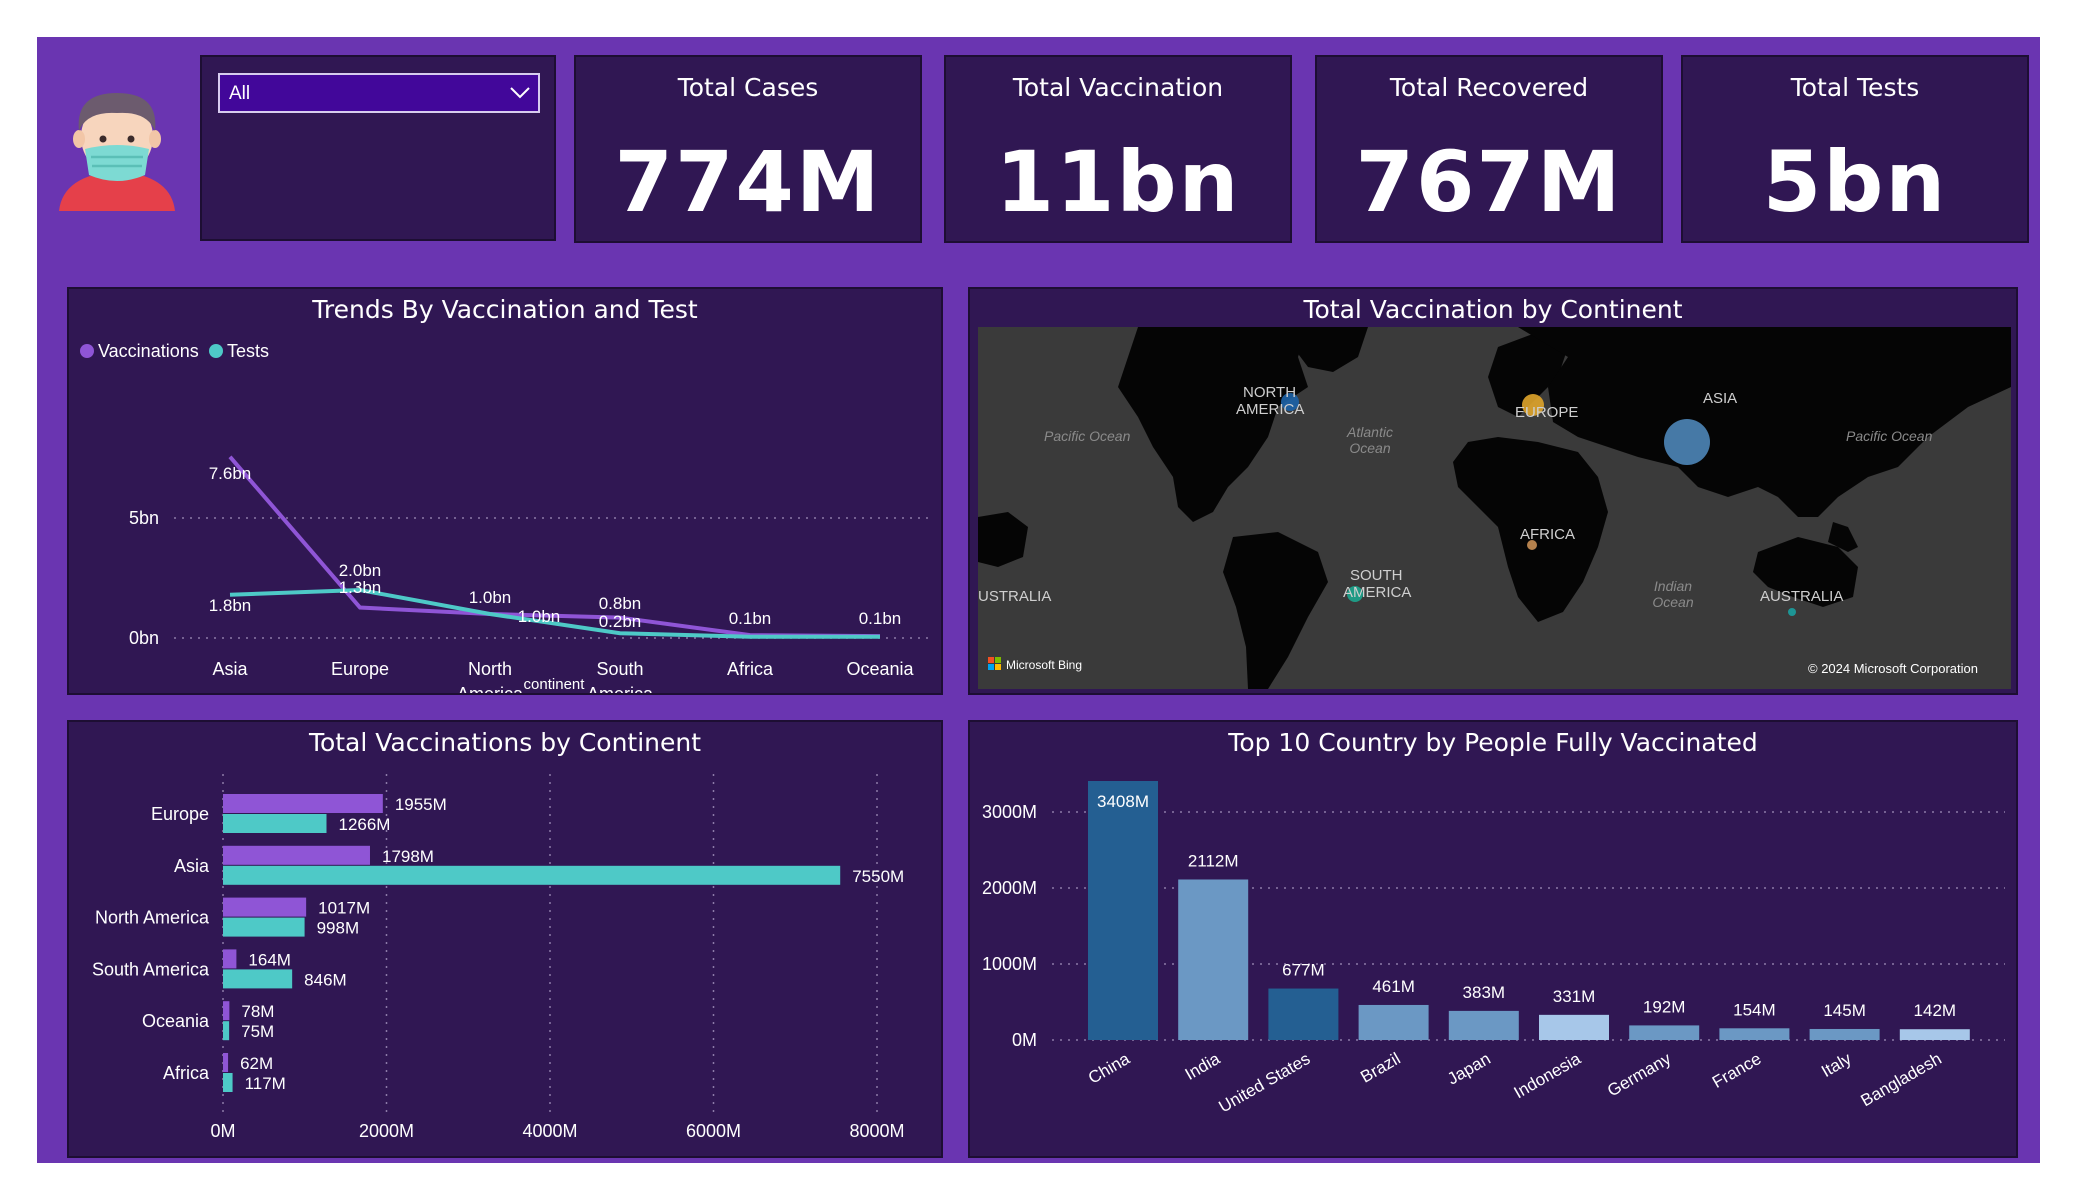 This screenshot has width=2075, height=1200. What do you see at coordinates (152, 918) in the screenshot?
I see `y-tick-label: North America` at bounding box center [152, 918].